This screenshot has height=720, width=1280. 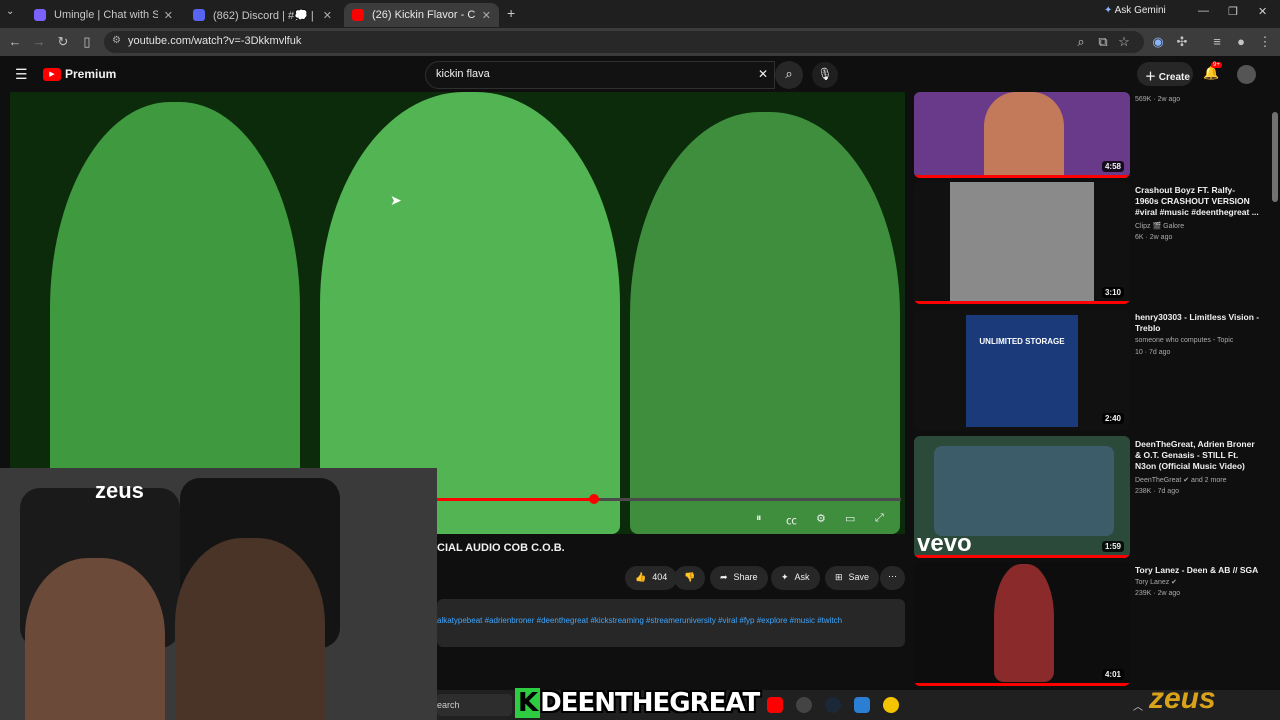 I want to click on forward-icon: →, so click(x=39, y=41).